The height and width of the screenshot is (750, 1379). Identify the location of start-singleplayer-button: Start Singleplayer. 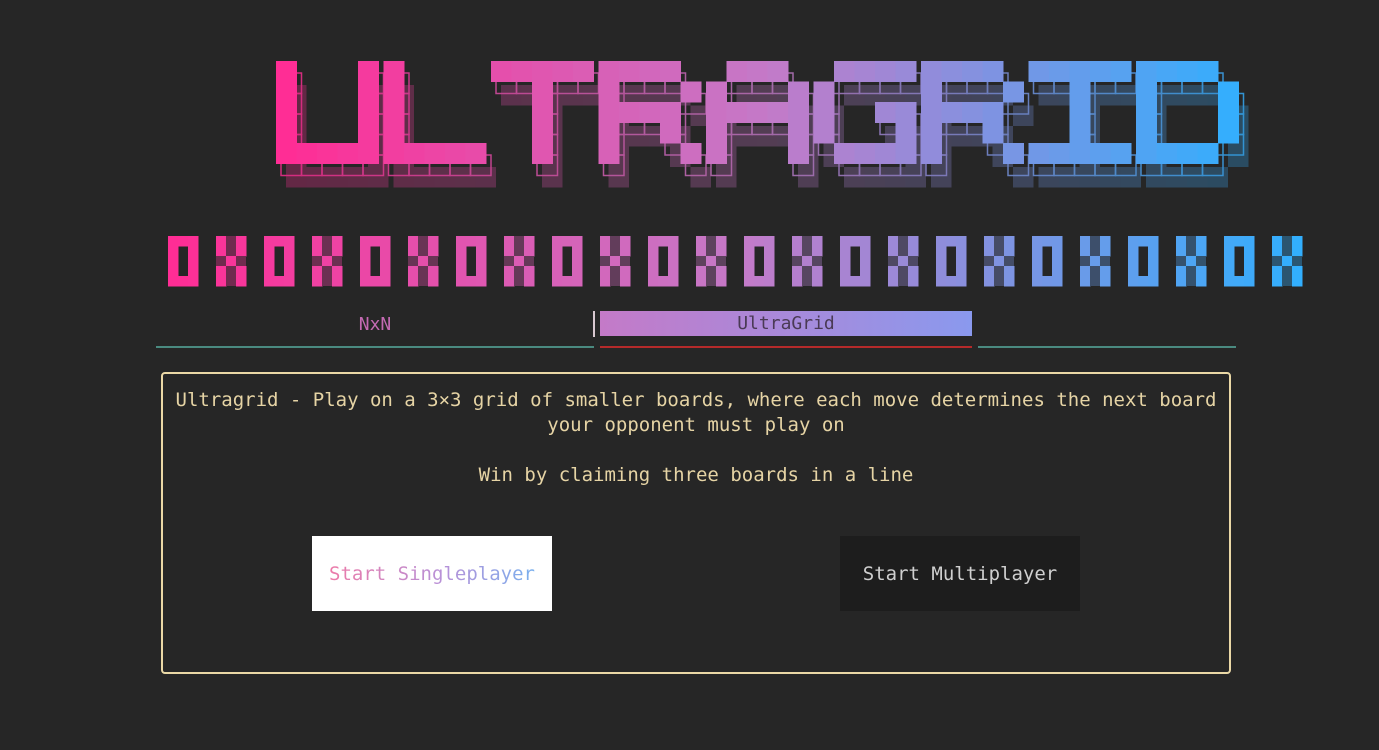
(432, 573).